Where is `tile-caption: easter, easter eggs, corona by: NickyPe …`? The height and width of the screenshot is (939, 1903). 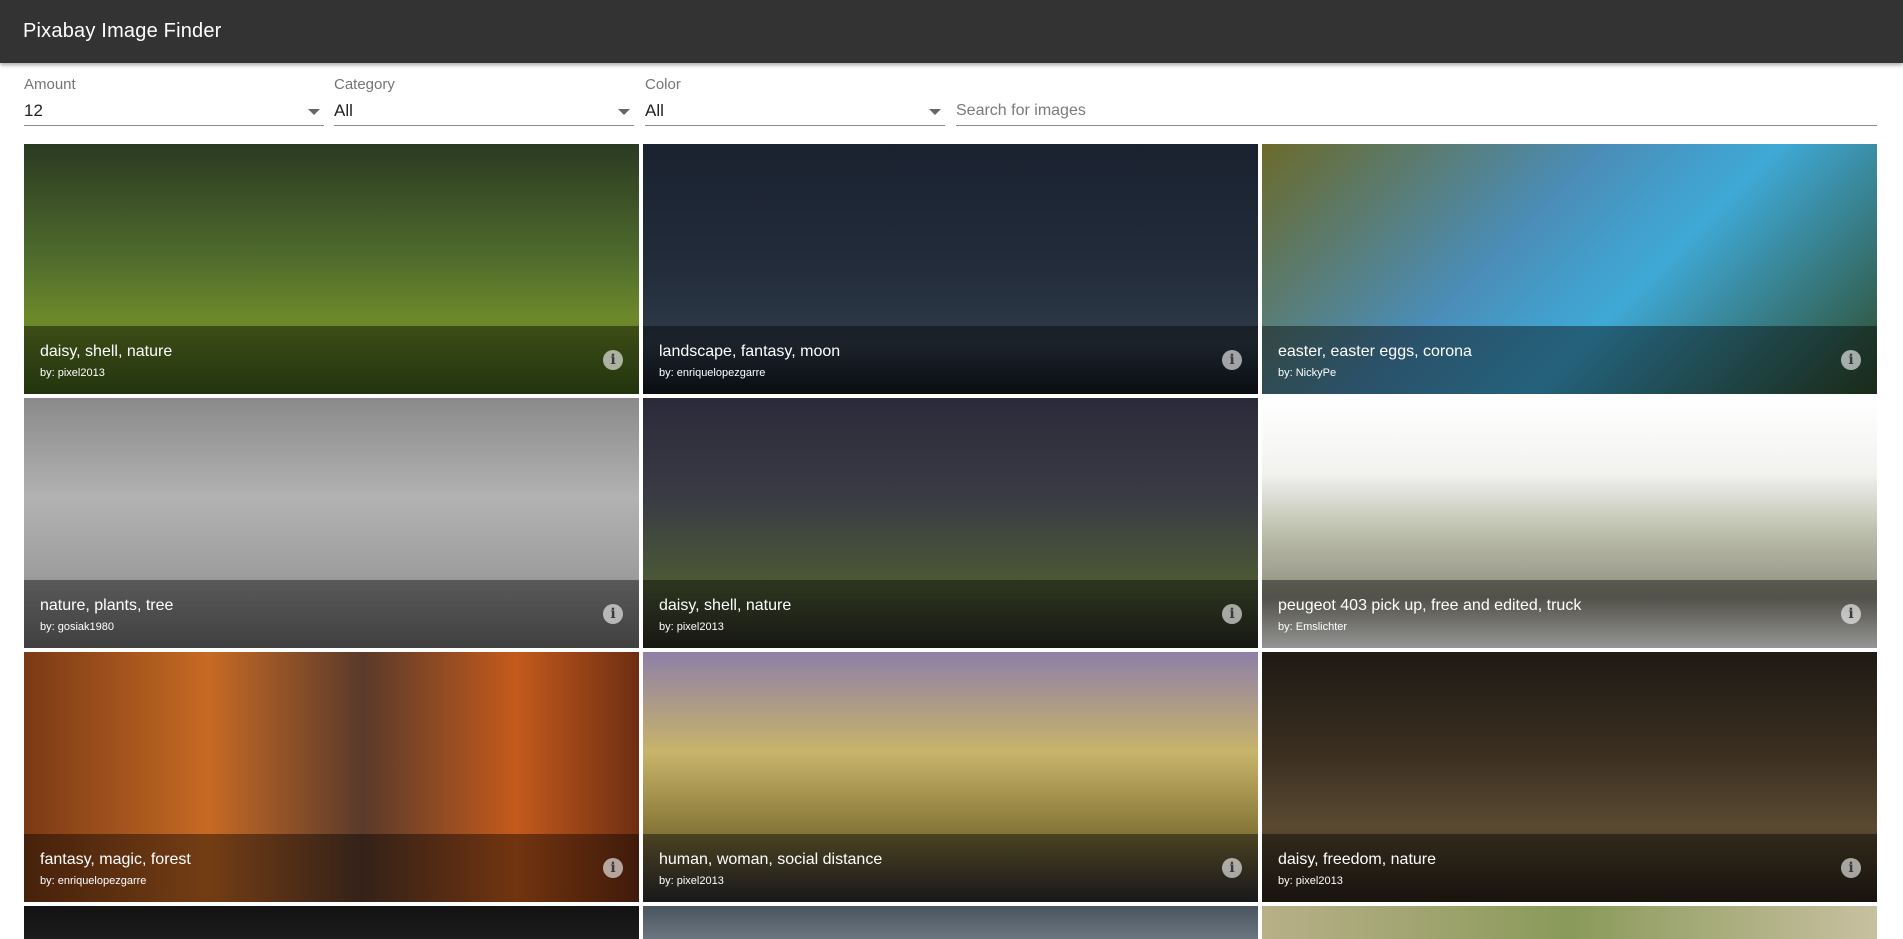 tile-caption: easter, easter eggs, corona by: NickyPe … is located at coordinates (1569, 360).